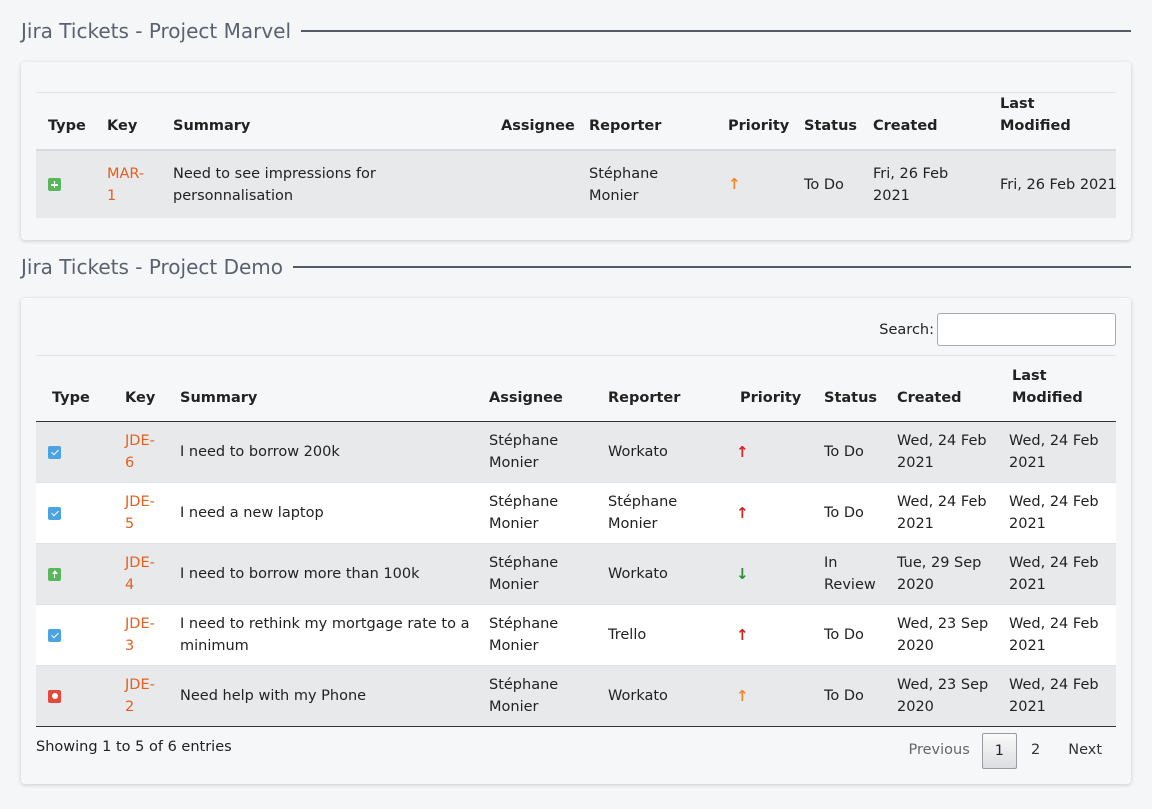 The height and width of the screenshot is (809, 1152). Describe the element at coordinates (1026, 329) in the screenshot. I see `search-input` at that location.